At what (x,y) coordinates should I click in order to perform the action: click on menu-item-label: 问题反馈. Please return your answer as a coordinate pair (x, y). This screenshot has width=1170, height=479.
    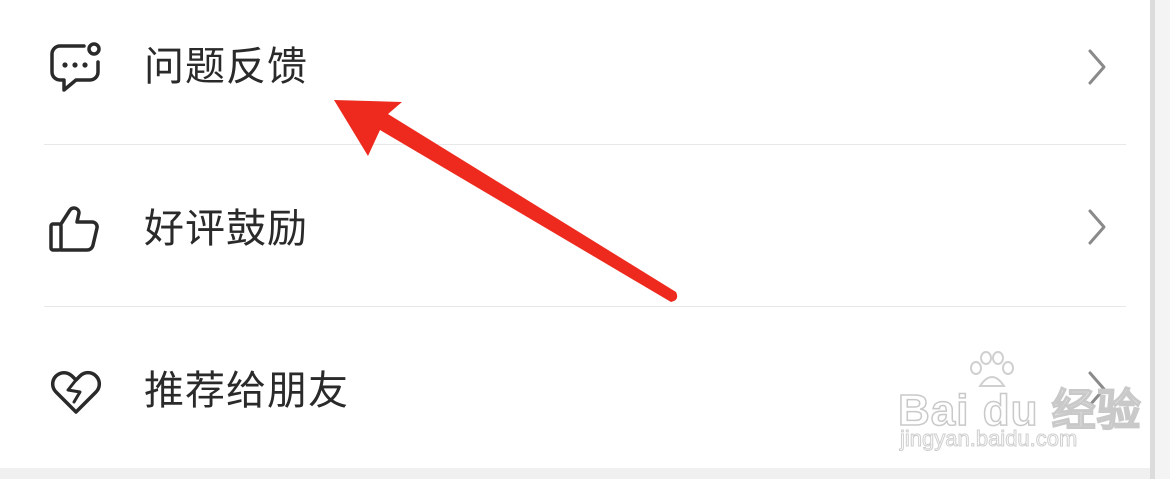
    Looking at the image, I should click on (226, 67).